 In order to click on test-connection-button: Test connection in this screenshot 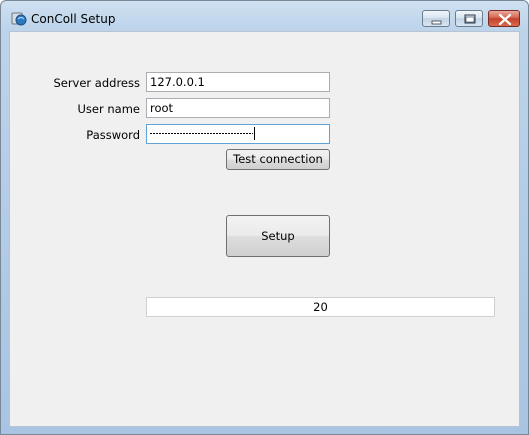, I will do `click(278, 159)`.